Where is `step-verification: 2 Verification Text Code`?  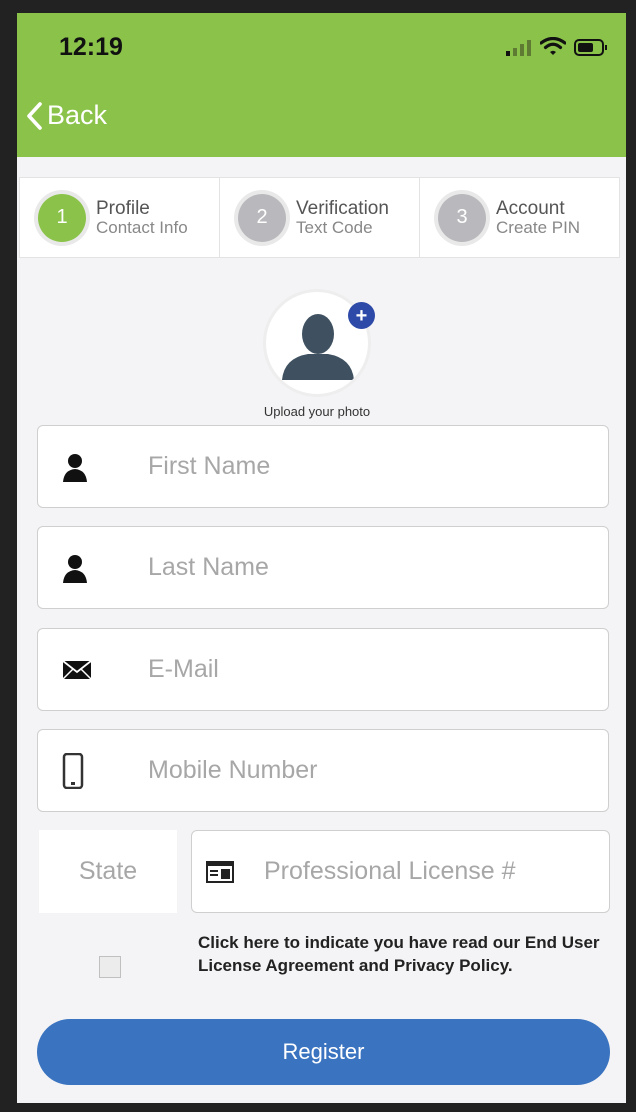
step-verification: 2 Verification Text Code is located at coordinates (320, 217).